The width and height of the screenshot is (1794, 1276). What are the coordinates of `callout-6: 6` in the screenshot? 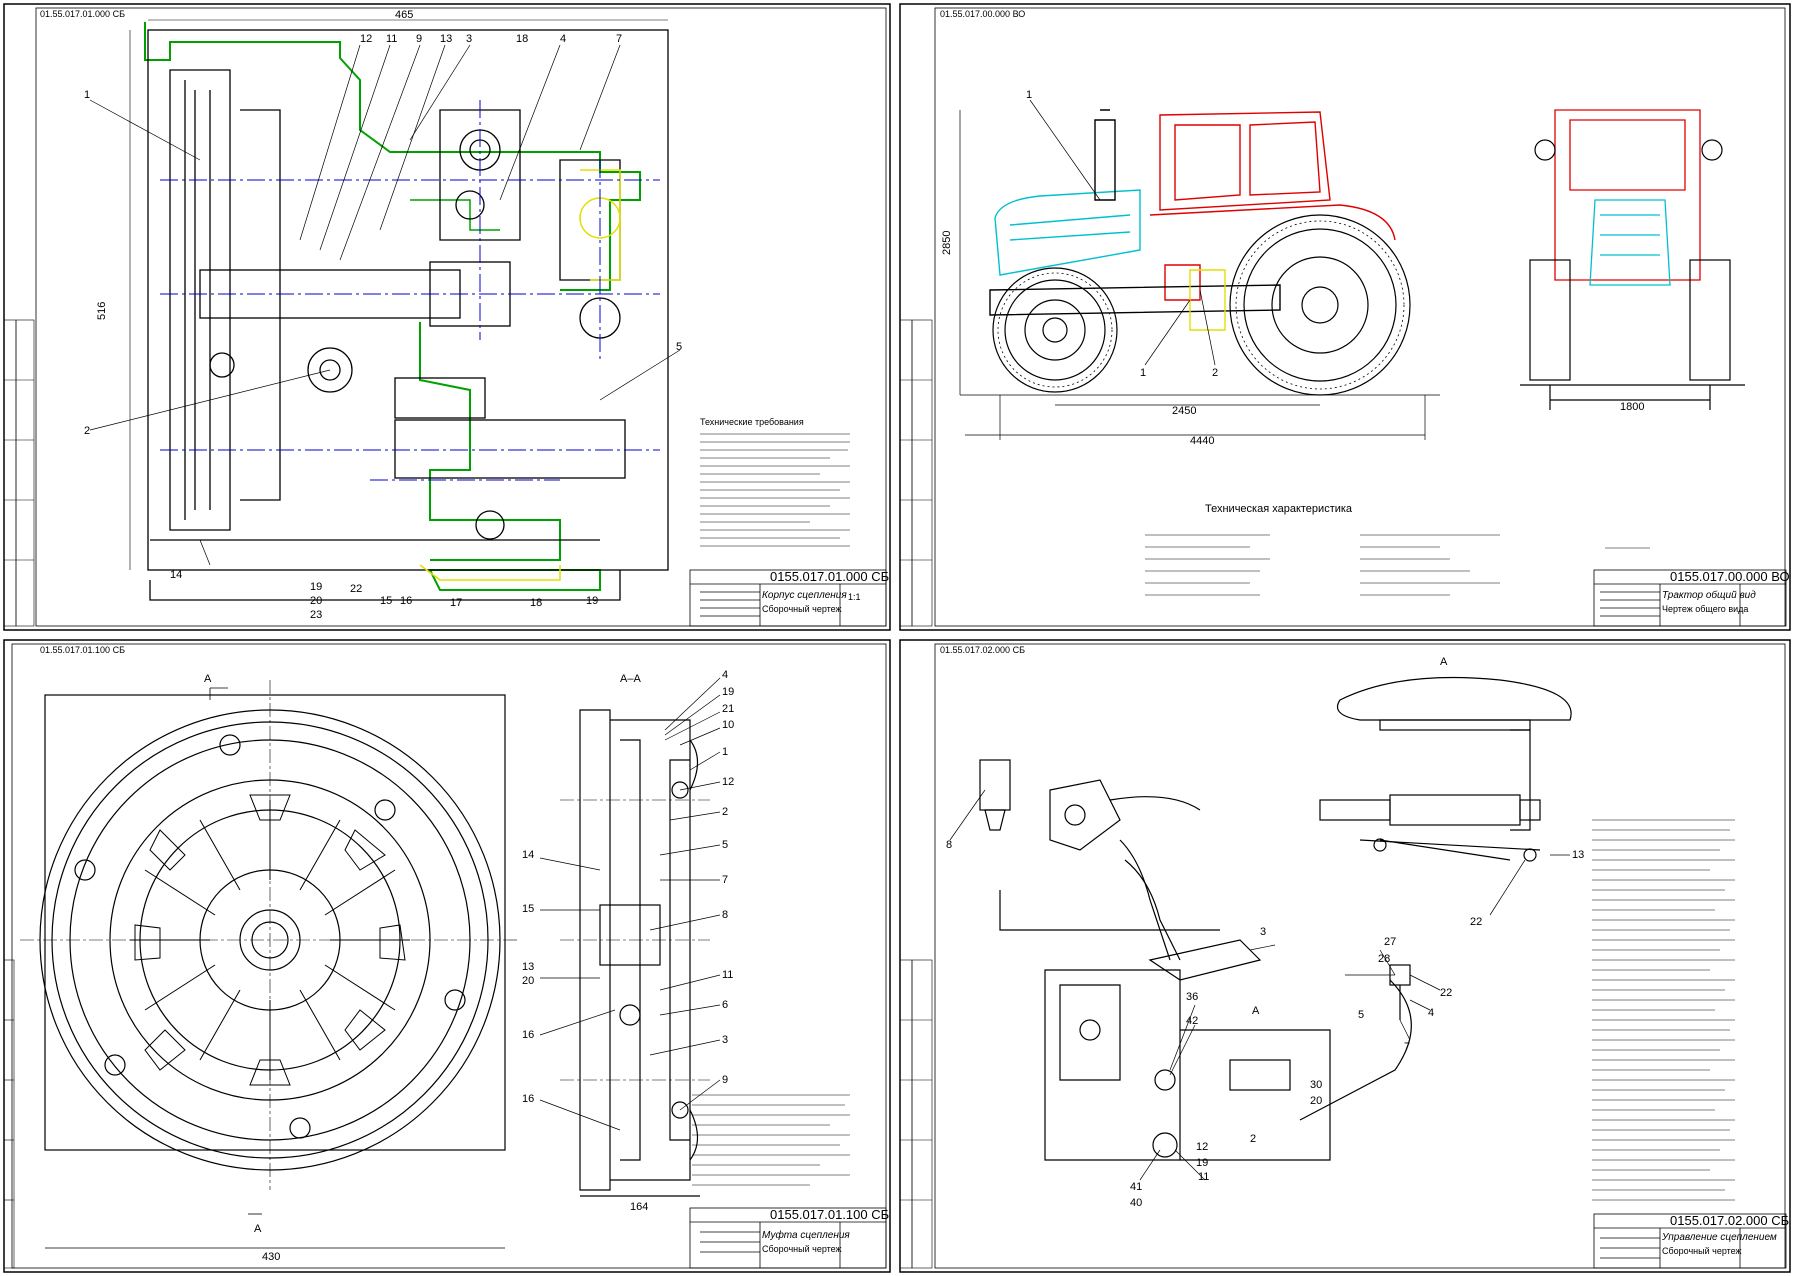 It's located at (725, 1005).